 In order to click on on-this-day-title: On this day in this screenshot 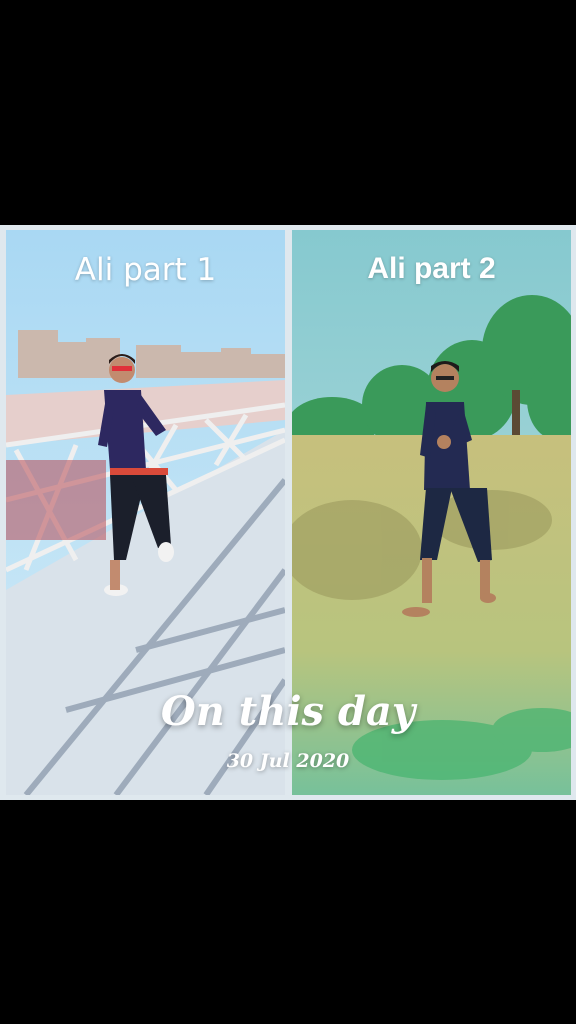, I will do `click(288, 711)`.